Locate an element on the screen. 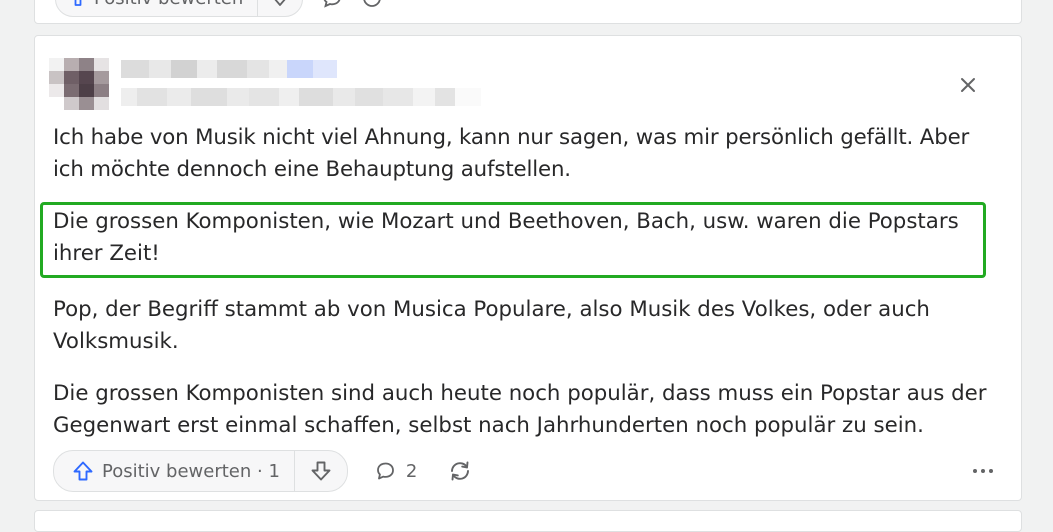  previous-downvote-button is located at coordinates (279, 8).